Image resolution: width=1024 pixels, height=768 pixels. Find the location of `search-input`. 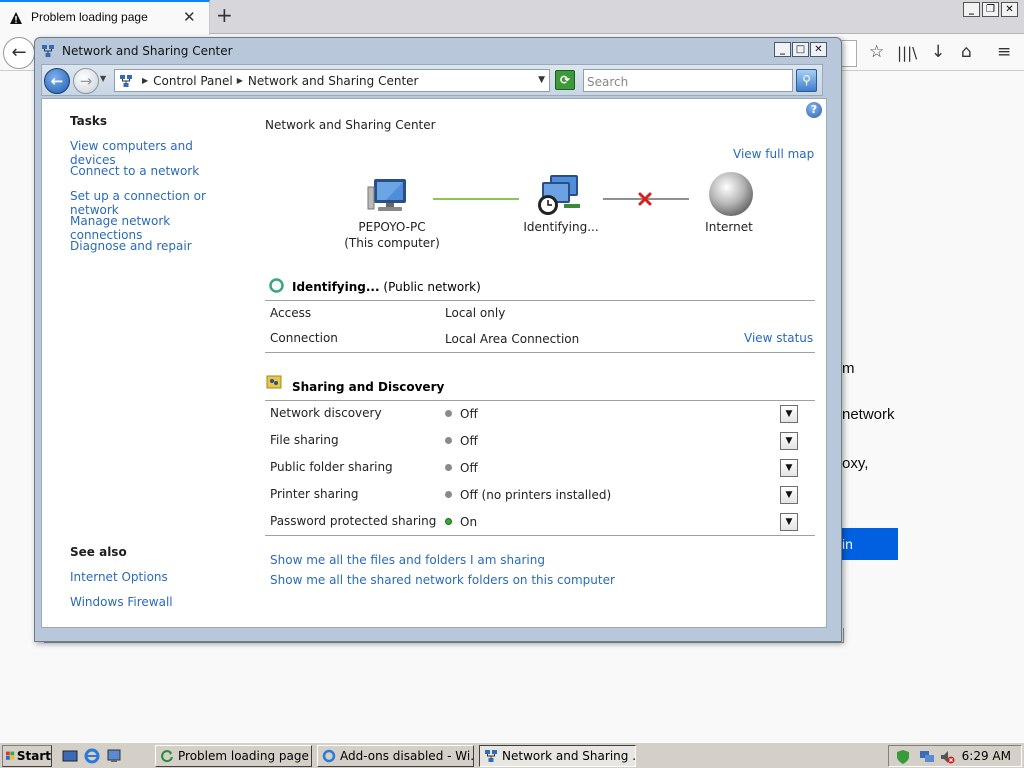

search-input is located at coordinates (688, 80).